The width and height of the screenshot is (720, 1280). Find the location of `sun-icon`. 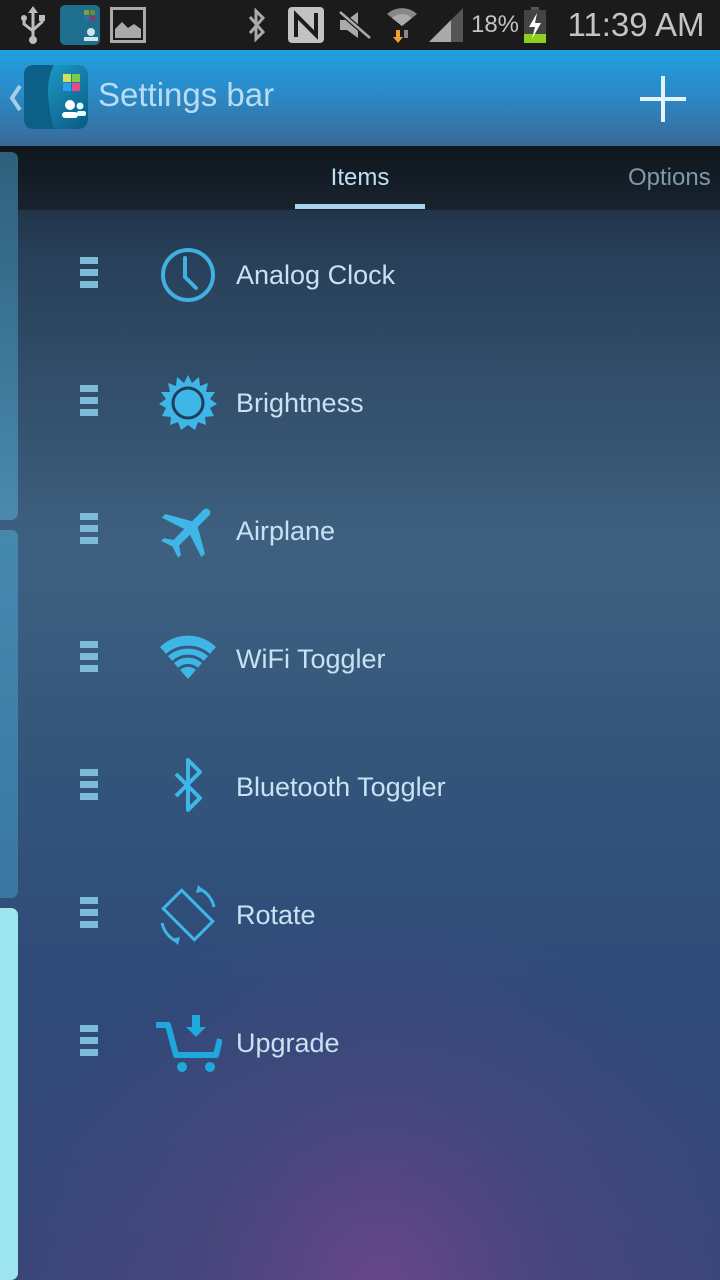

sun-icon is located at coordinates (188, 403).